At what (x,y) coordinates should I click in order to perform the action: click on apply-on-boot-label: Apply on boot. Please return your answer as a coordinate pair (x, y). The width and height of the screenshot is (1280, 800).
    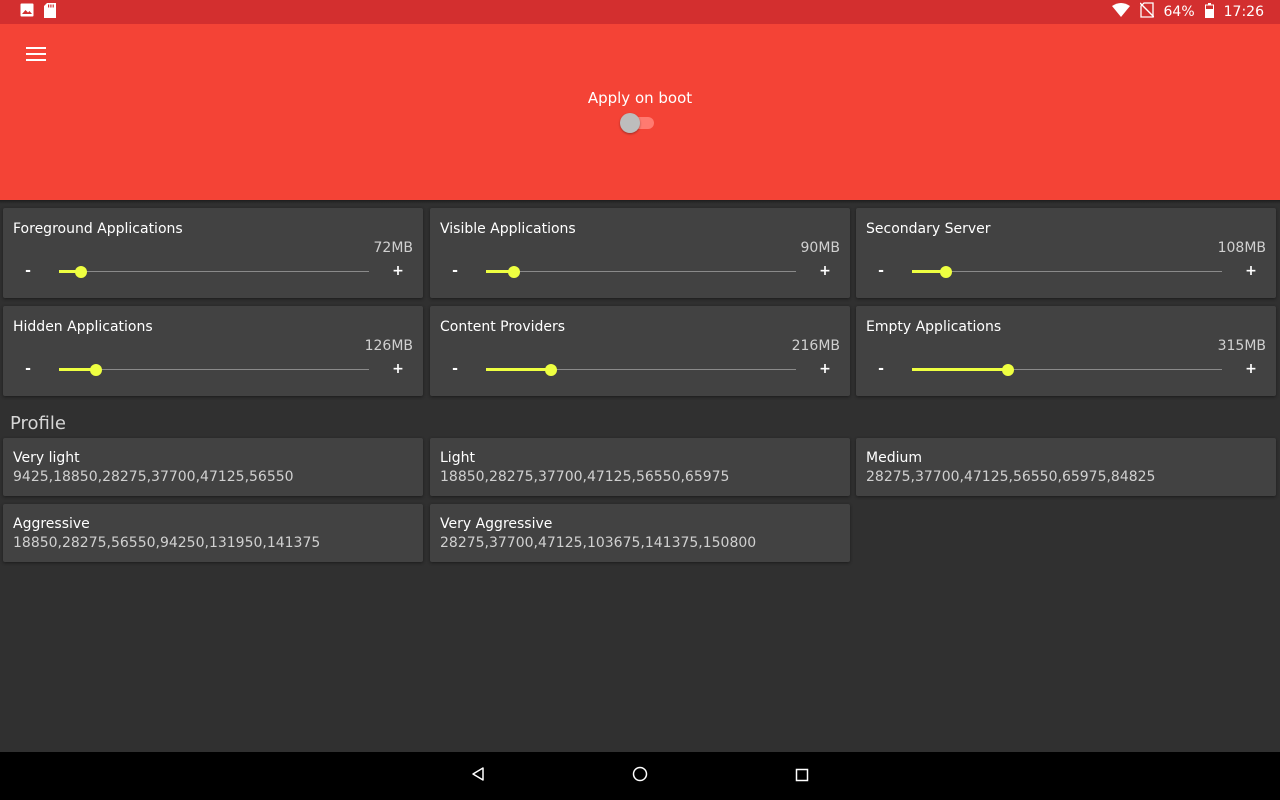
    Looking at the image, I should click on (640, 98).